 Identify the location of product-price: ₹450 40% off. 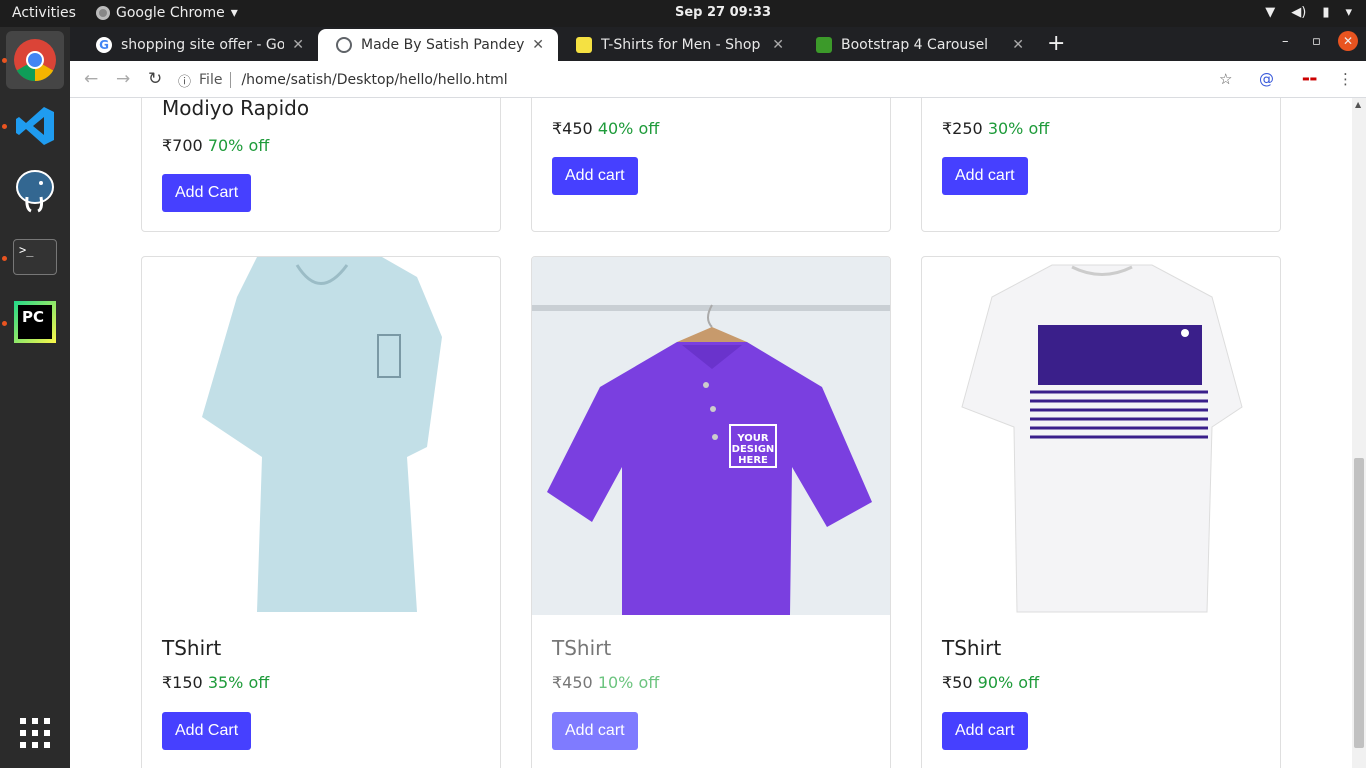
(605, 128).